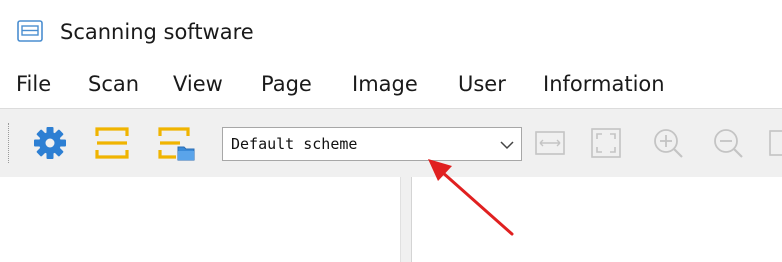 This screenshot has height=262, width=782. I want to click on scan-to-folder-button, so click(176, 143).